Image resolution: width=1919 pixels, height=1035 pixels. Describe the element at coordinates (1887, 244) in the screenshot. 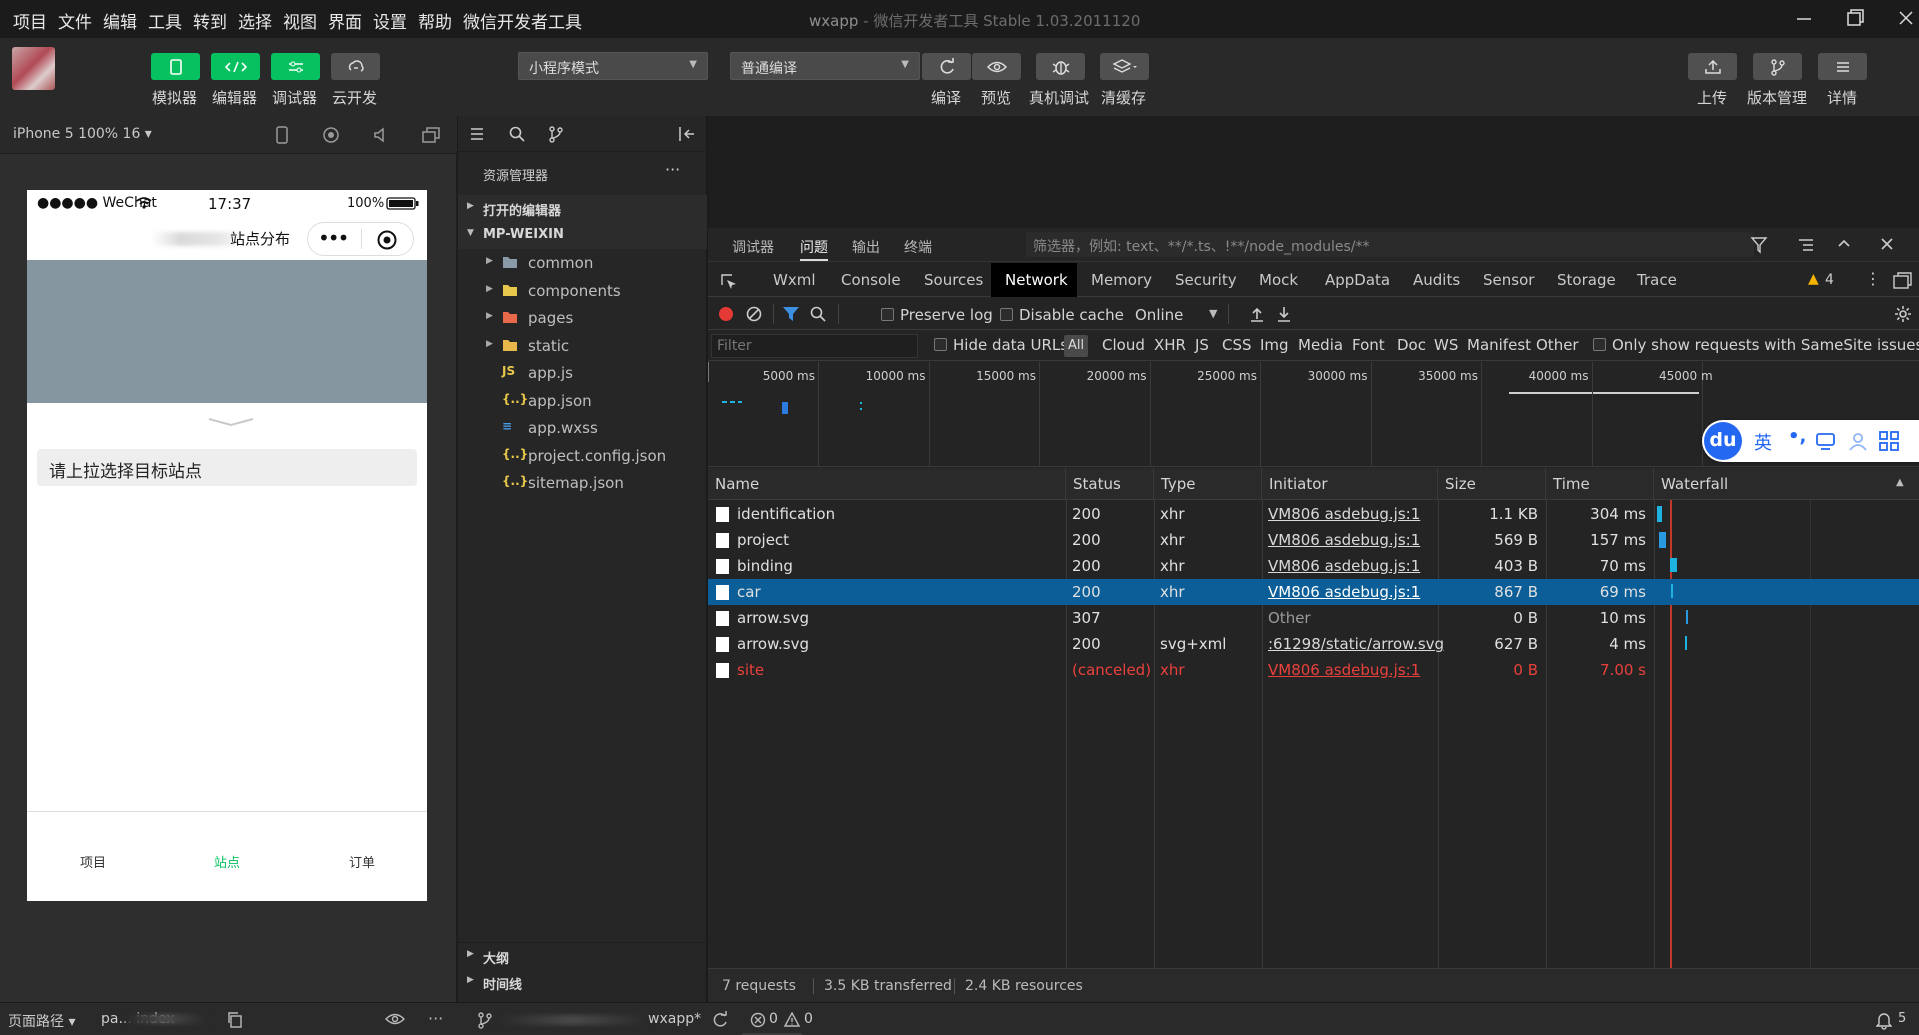

I see `close-icon` at that location.